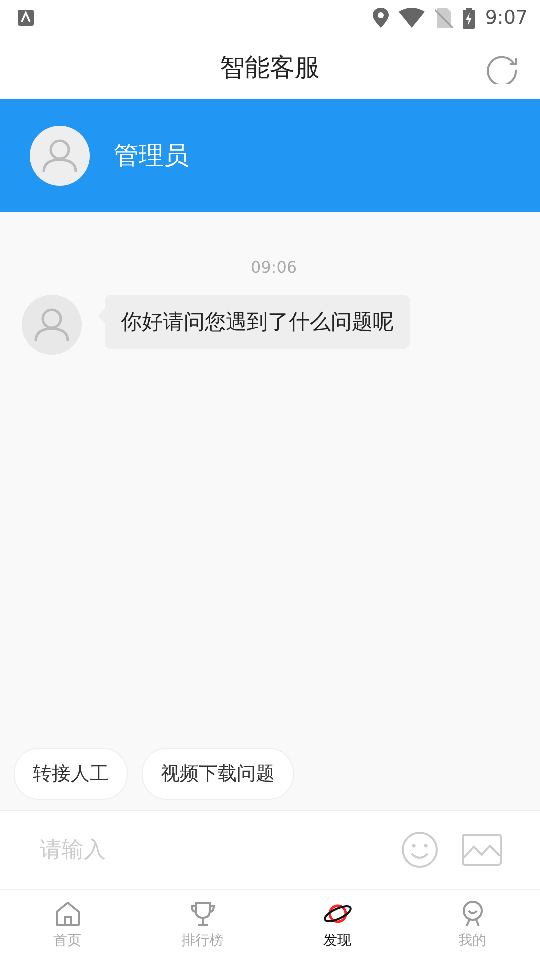 The image size is (540, 960). What do you see at coordinates (257, 322) in the screenshot?
I see `message-bubble: 你好请问您遇到了什么问题呢` at bounding box center [257, 322].